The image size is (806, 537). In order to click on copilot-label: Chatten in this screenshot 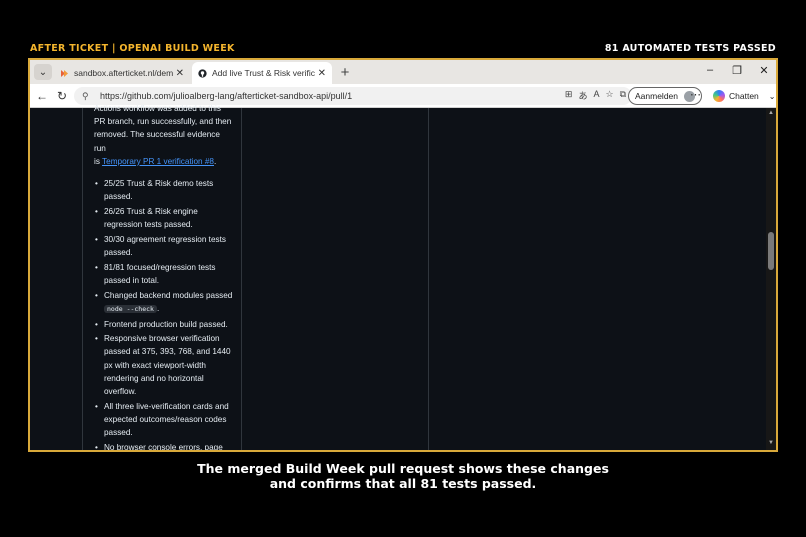, I will do `click(744, 96)`.